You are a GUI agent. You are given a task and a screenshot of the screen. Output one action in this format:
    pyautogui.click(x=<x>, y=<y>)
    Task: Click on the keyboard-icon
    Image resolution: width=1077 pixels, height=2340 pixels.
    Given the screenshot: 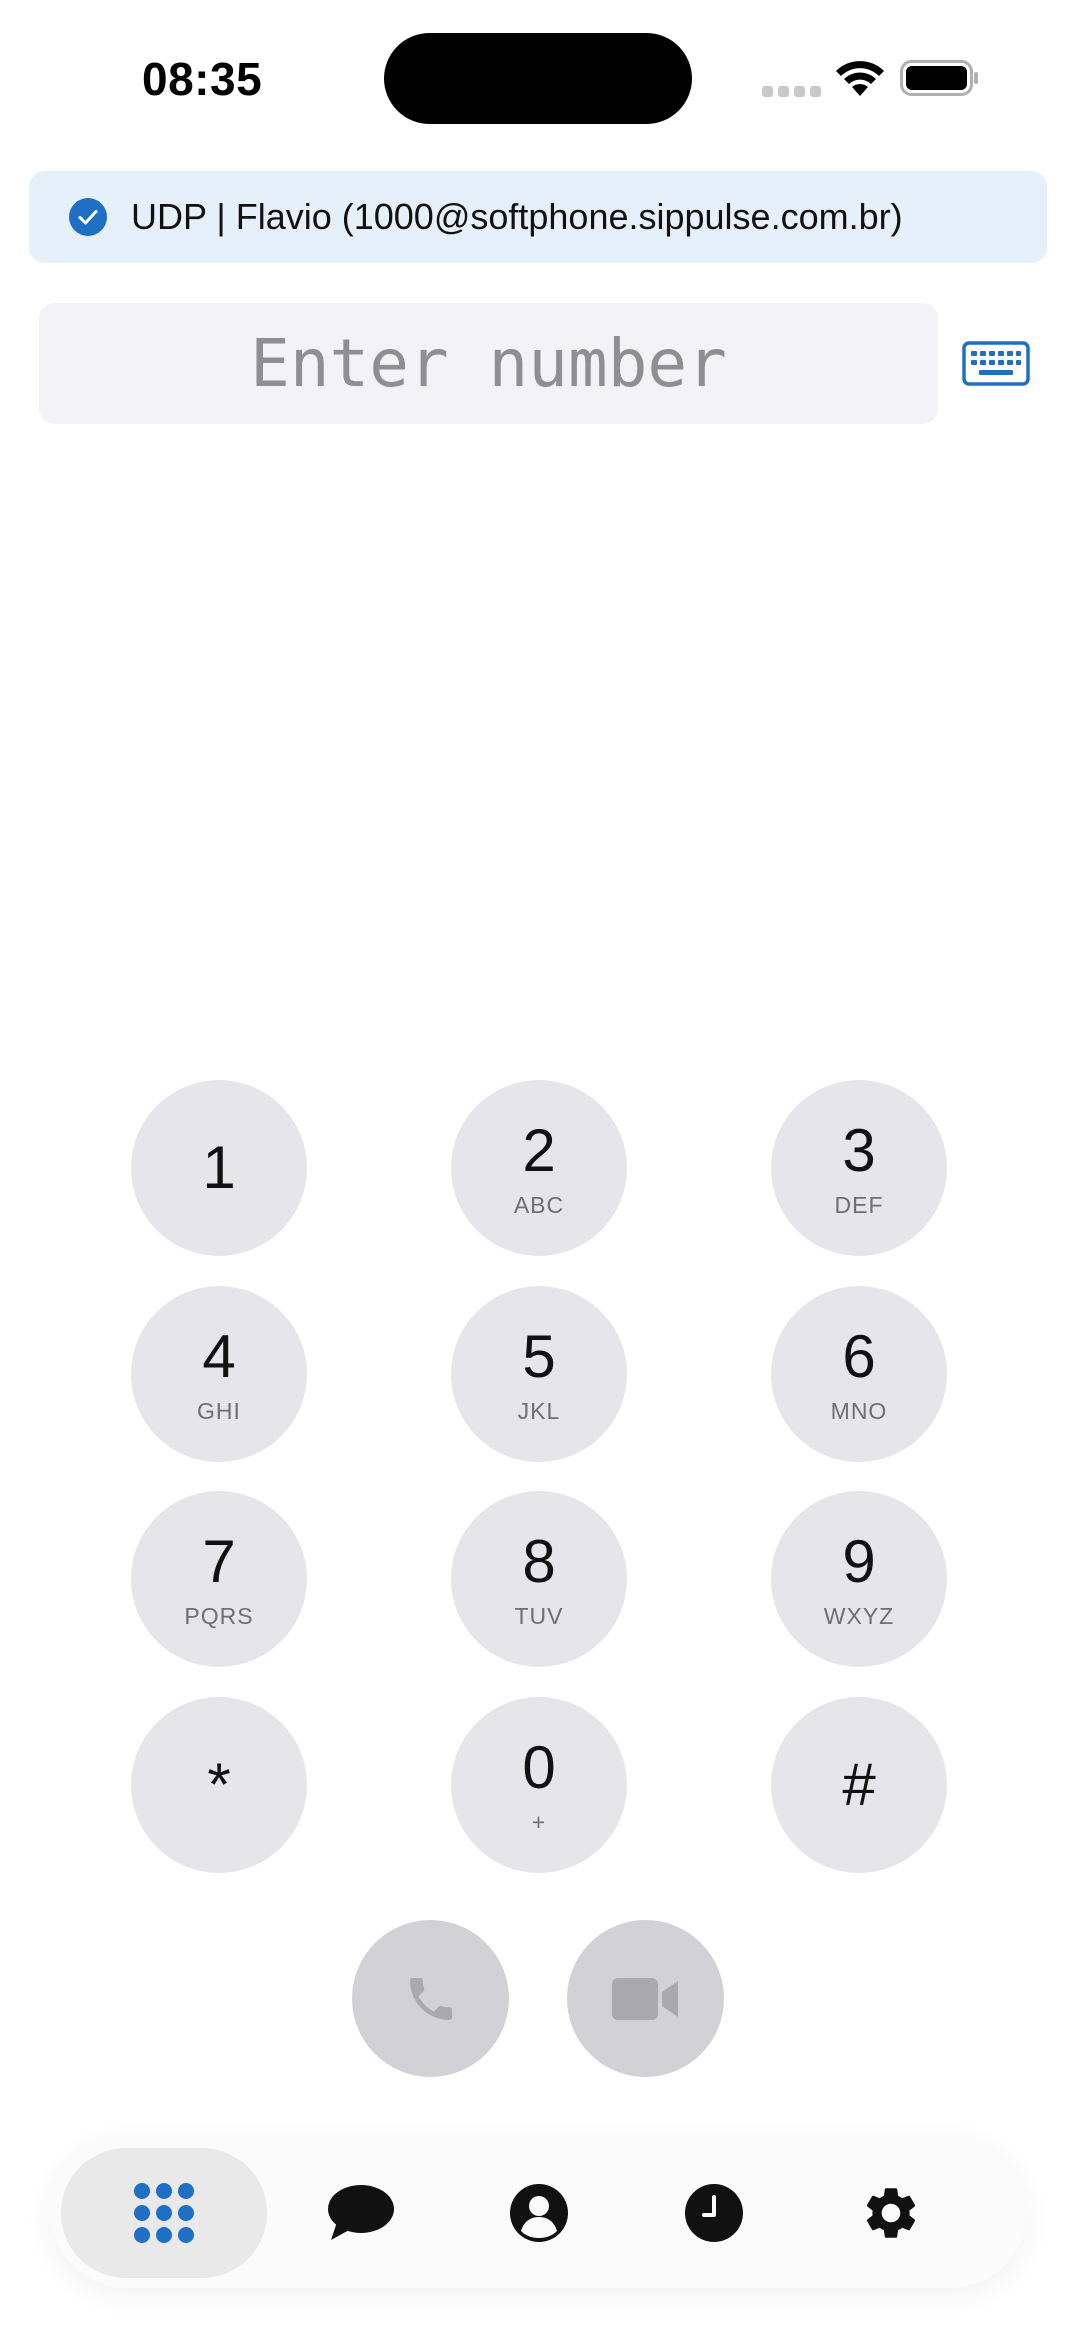 What is the action you would take?
    pyautogui.click(x=996, y=363)
    